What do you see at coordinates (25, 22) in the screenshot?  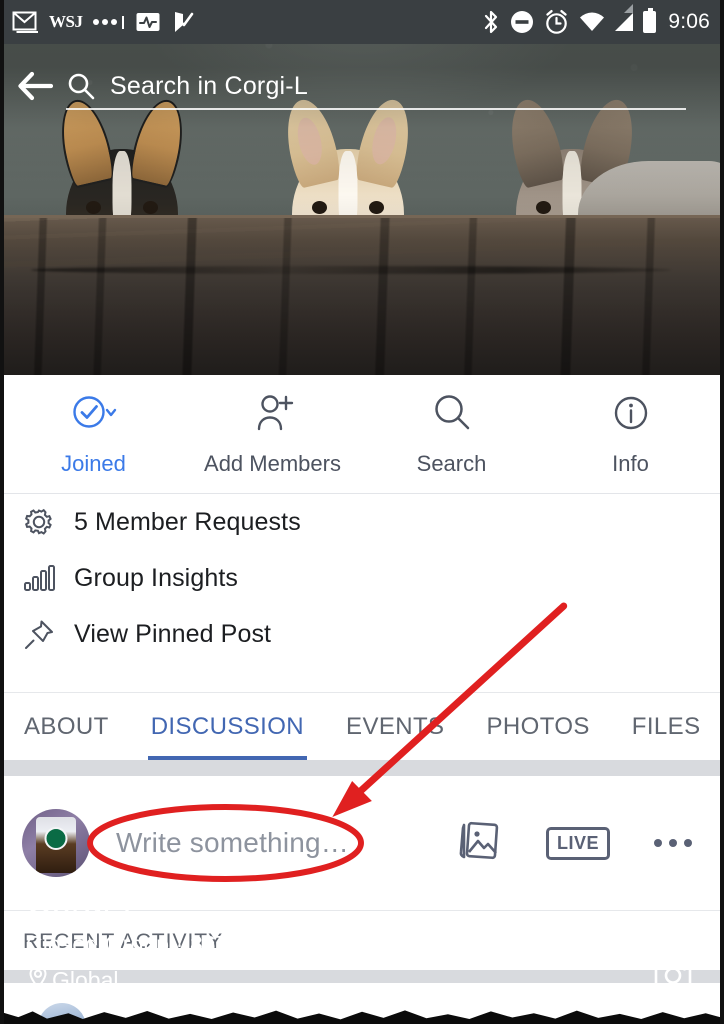 I see `gmail-icon` at bounding box center [25, 22].